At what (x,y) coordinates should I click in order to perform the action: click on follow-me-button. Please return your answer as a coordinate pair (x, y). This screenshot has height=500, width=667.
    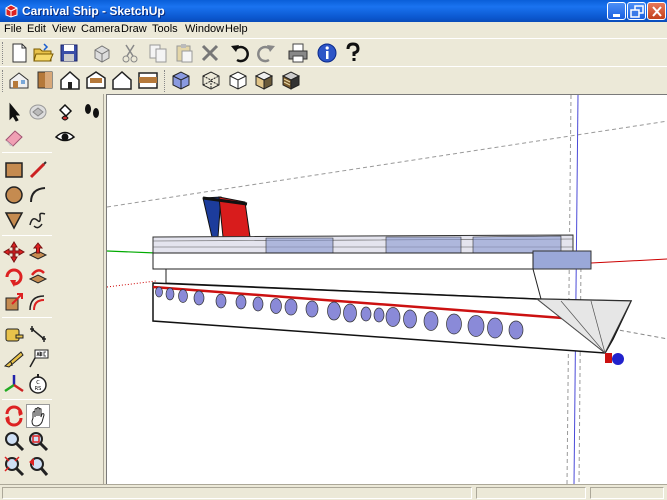
    Looking at the image, I should click on (38, 277).